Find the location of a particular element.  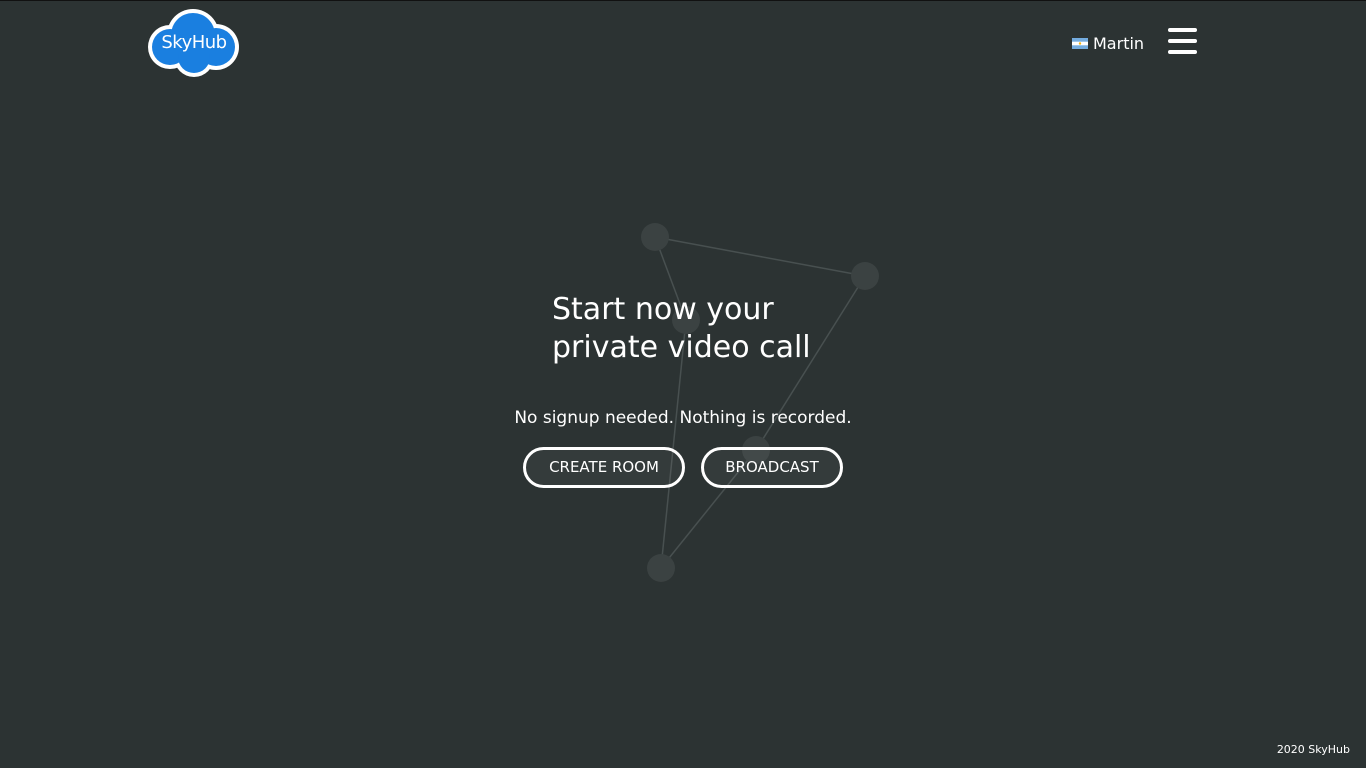

hero-subtitle: No signup needed. Nothing is recorded. is located at coordinates (683, 418).